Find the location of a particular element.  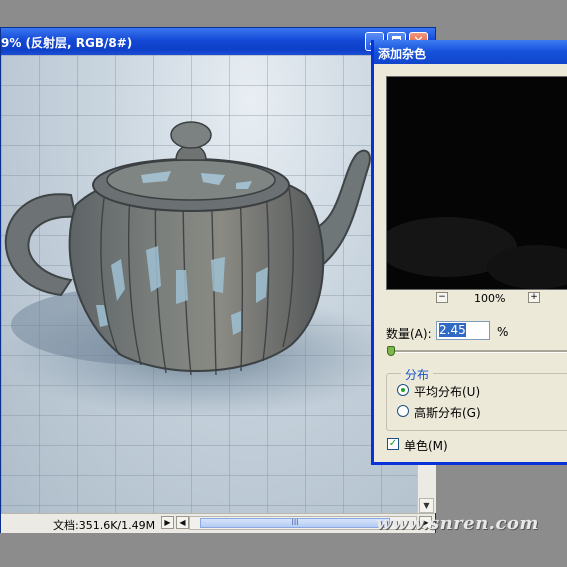

distribution-title: 分布 is located at coordinates (417, 374).